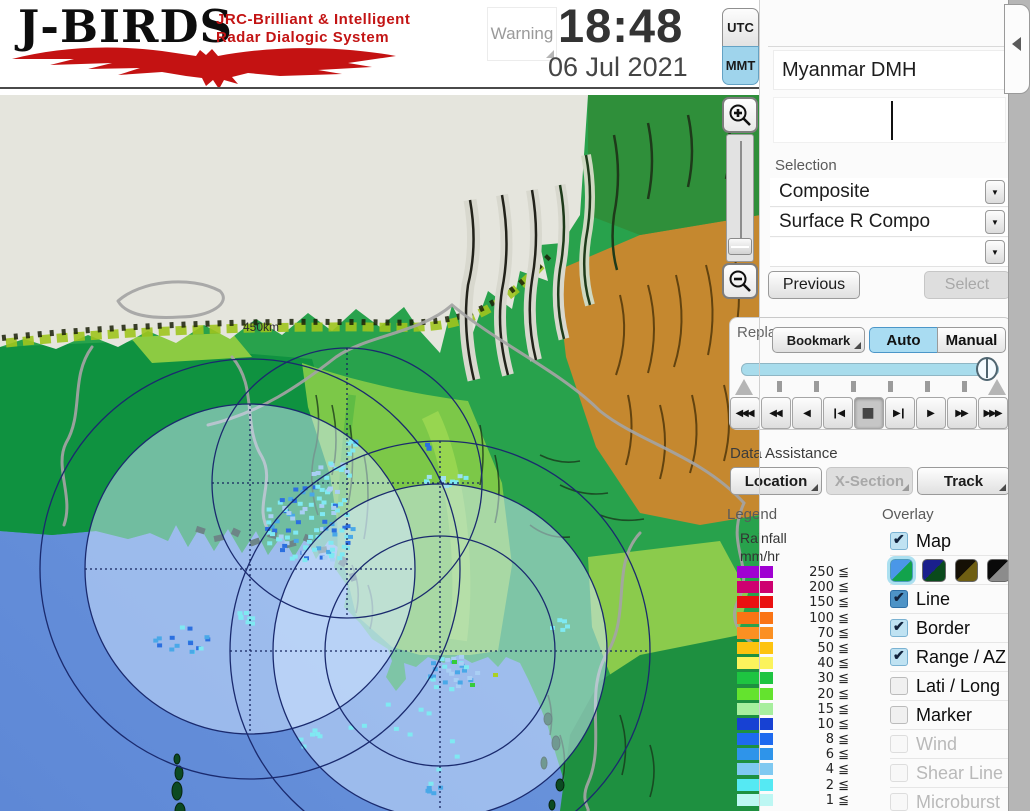 Image resolution: width=1030 pixels, height=811 pixels. I want to click on legend-value: 1 ≦, so click(837, 800).